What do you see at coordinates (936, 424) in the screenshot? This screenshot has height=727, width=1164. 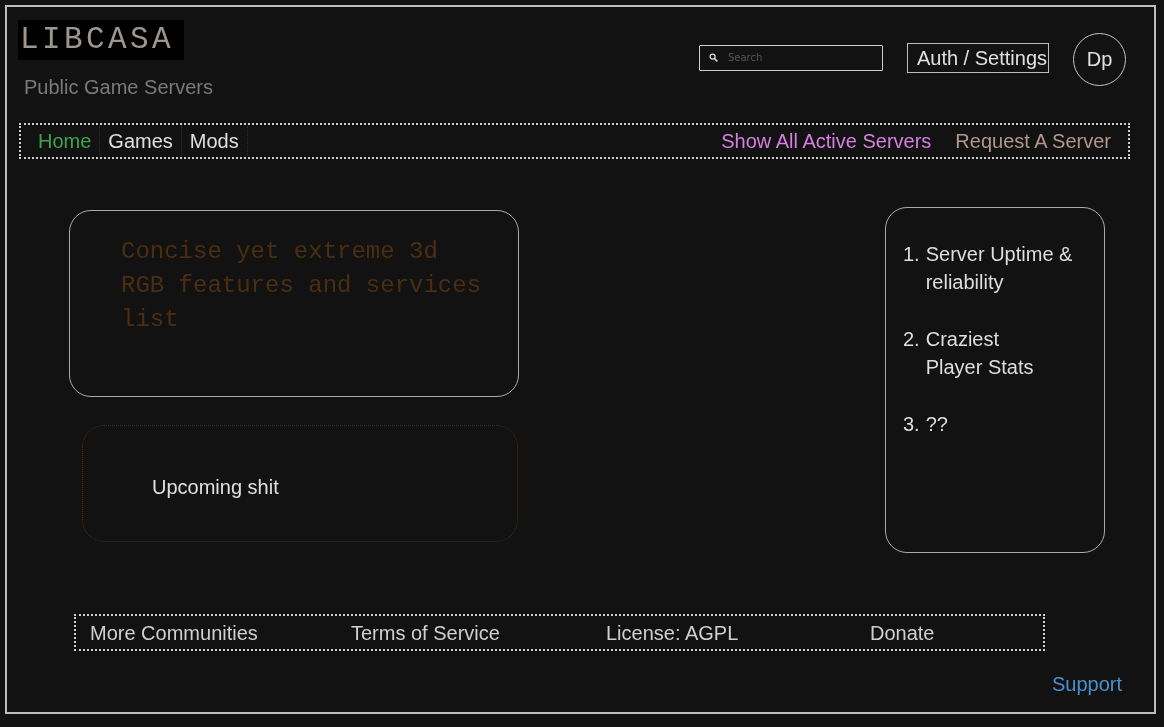 I see `list-item-text: ??` at bounding box center [936, 424].